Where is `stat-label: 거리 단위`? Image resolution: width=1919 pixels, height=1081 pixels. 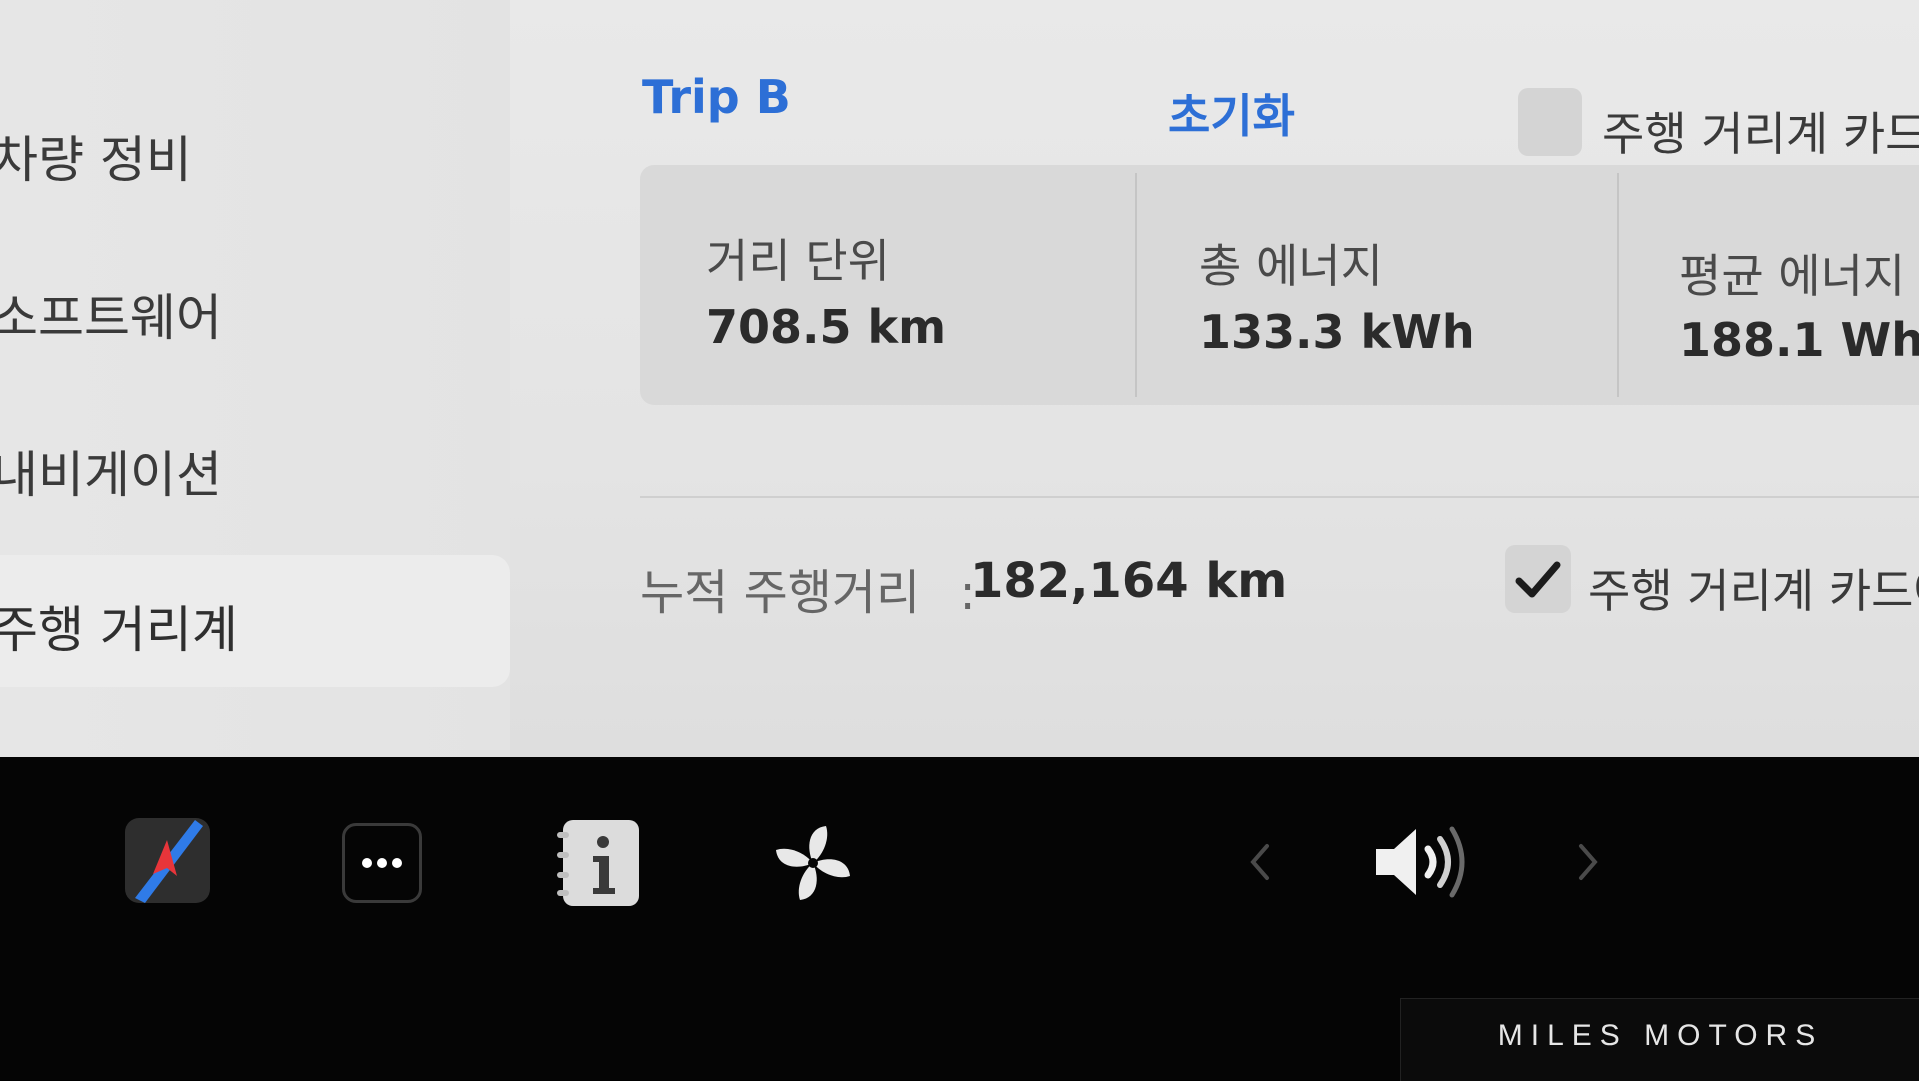 stat-label: 거리 단위 is located at coordinates (798, 261).